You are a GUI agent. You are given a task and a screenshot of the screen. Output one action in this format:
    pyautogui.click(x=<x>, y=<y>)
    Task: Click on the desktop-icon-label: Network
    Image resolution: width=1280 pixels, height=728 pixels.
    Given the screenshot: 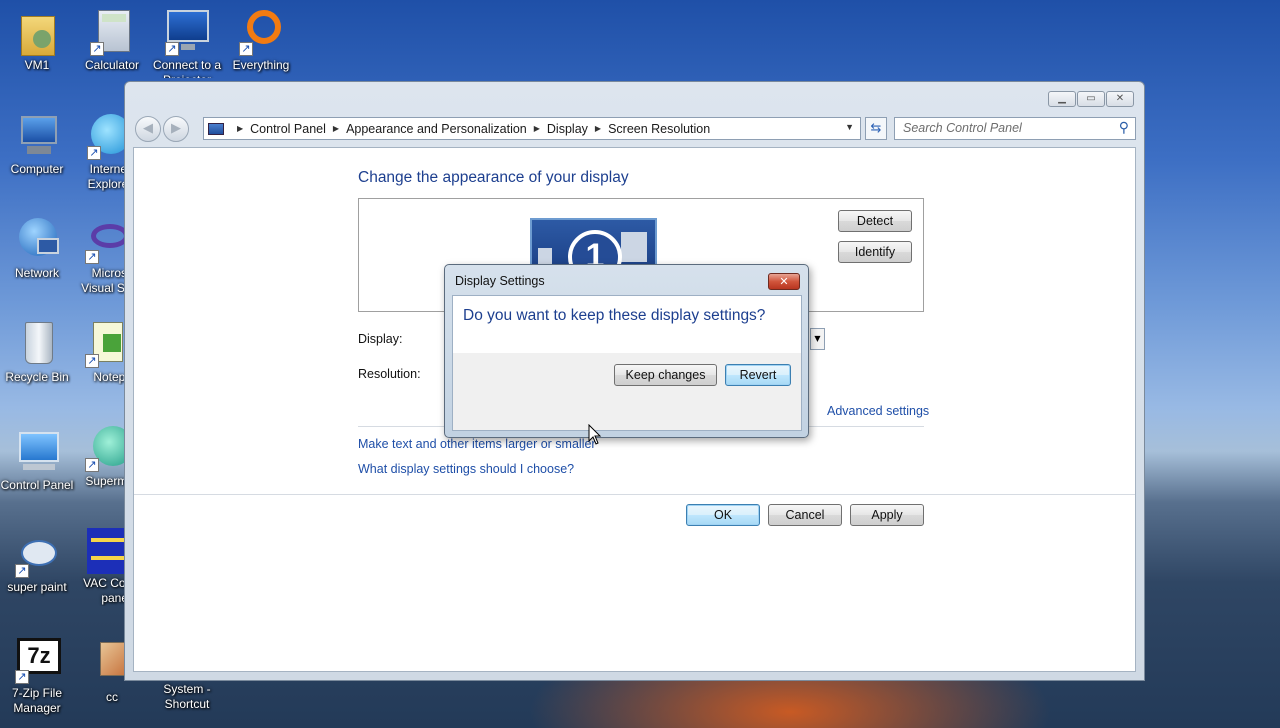 What is the action you would take?
    pyautogui.click(x=36, y=273)
    